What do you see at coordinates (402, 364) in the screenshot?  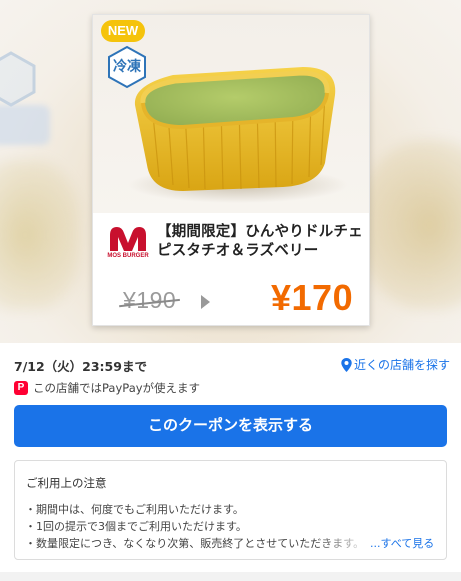 I see `find-nearby-store-label: 近くの店舗を探す` at bounding box center [402, 364].